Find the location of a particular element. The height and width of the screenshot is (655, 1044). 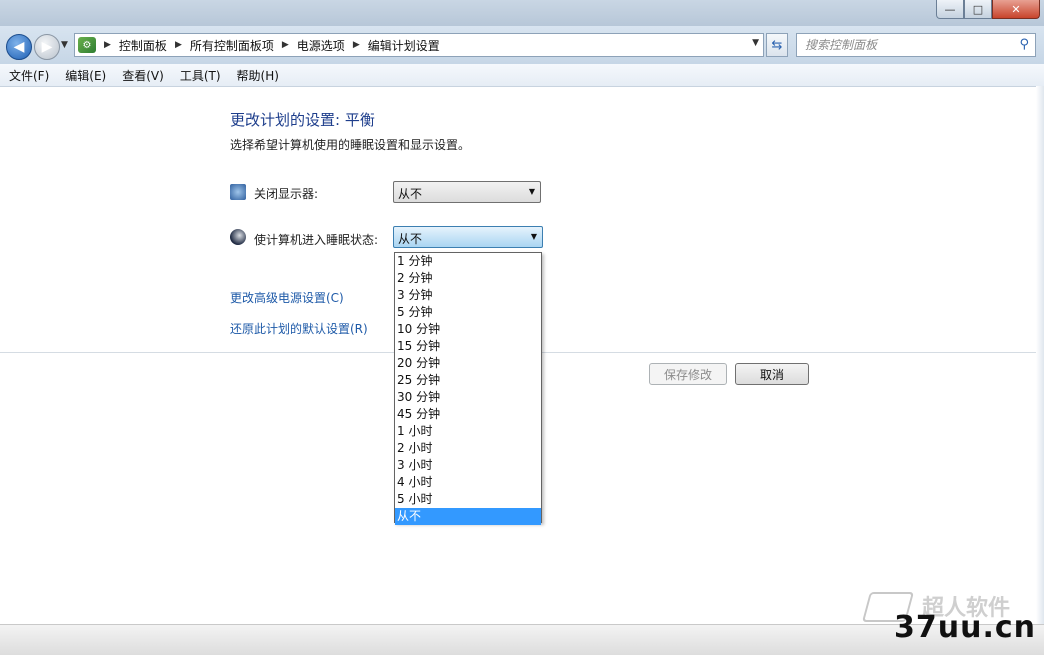

menu-bar: 文件(F) 编辑(E) 查看(V) 工具(T) 帮助(H) is located at coordinates (522, 75).